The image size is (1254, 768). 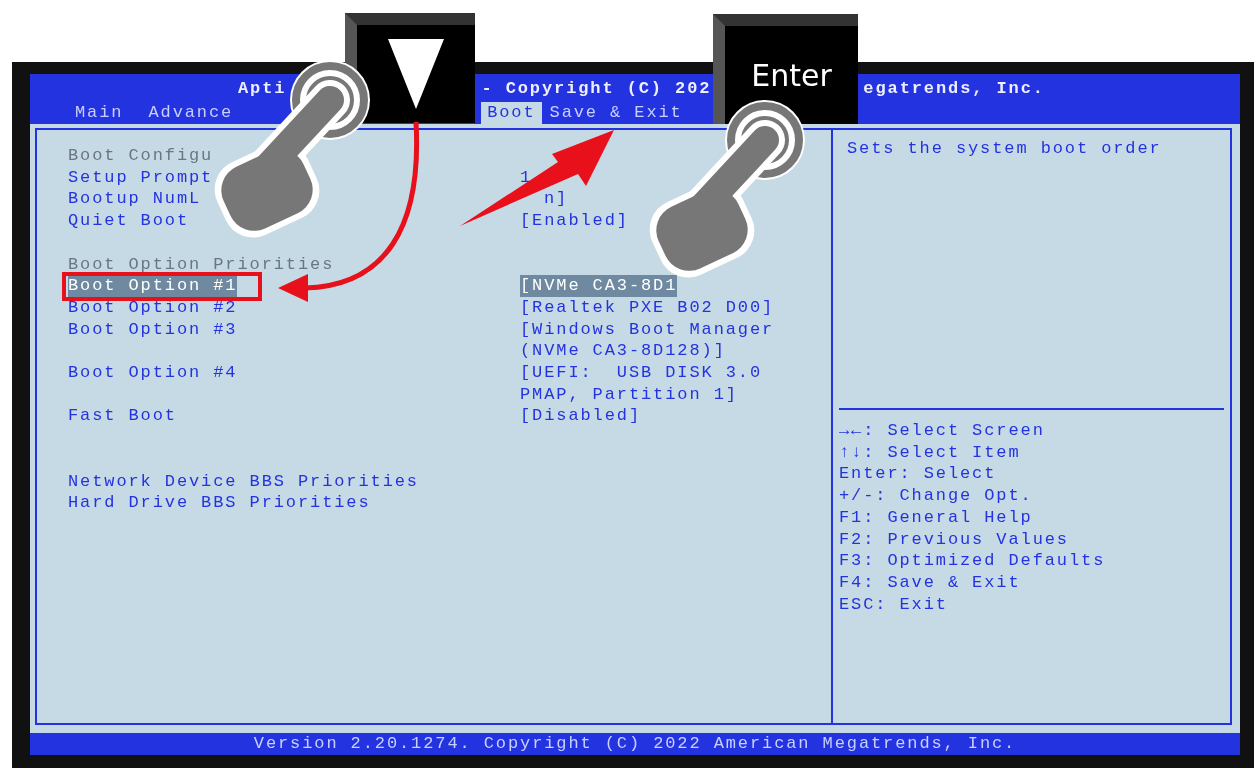 I want to click on setting-label: Boot Option #1, so click(x=153, y=286).